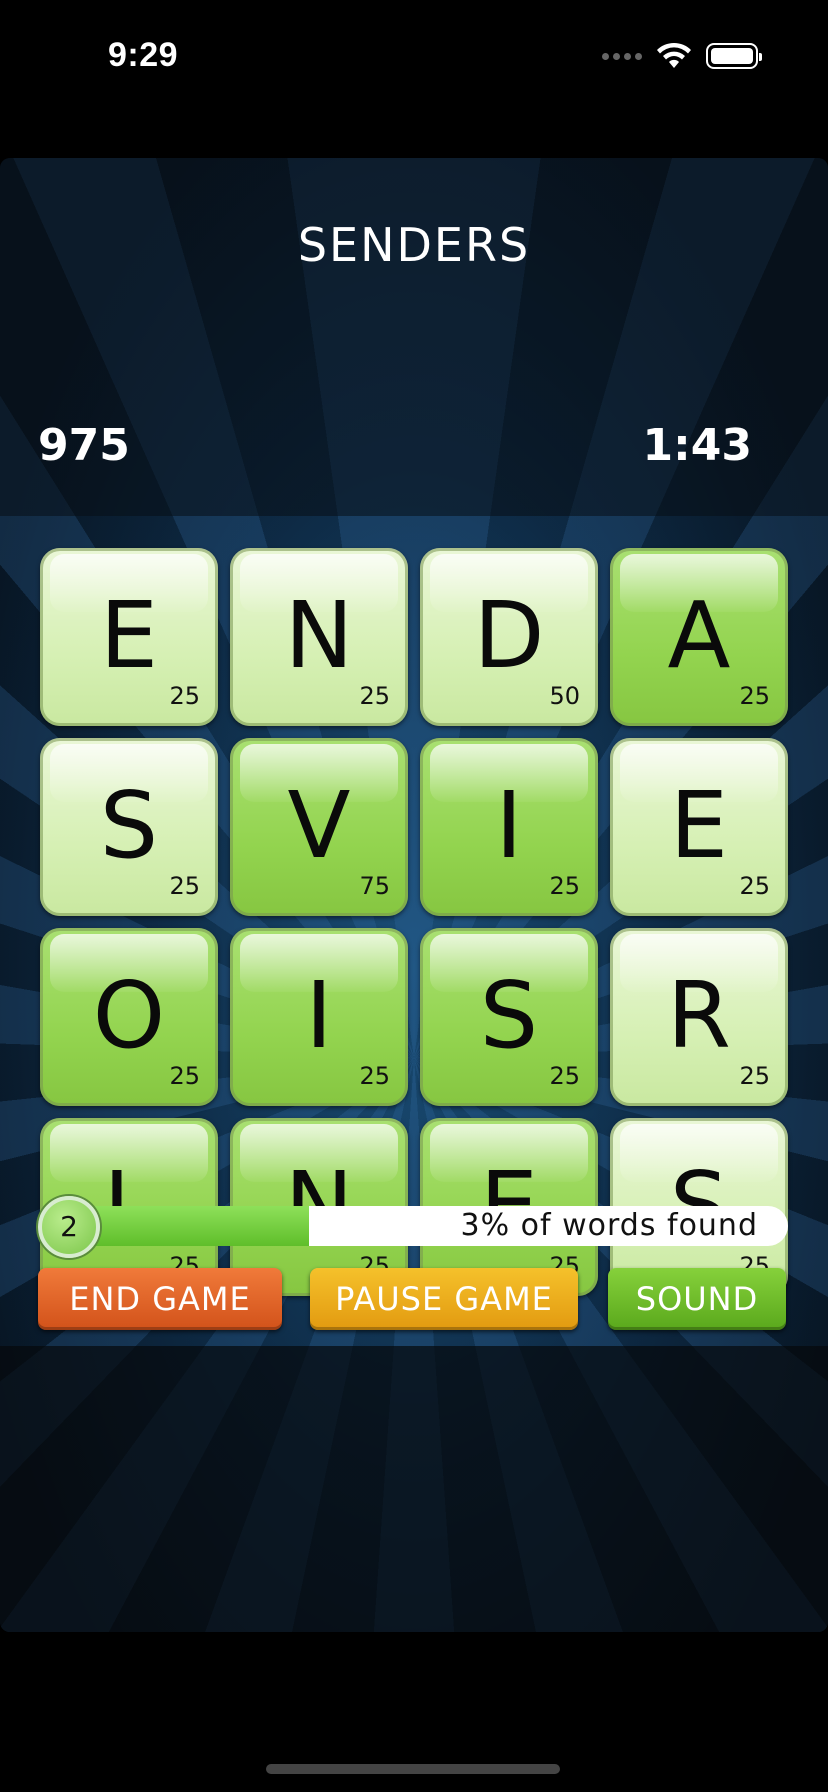  I want to click on tile-letter: O, so click(129, 1015).